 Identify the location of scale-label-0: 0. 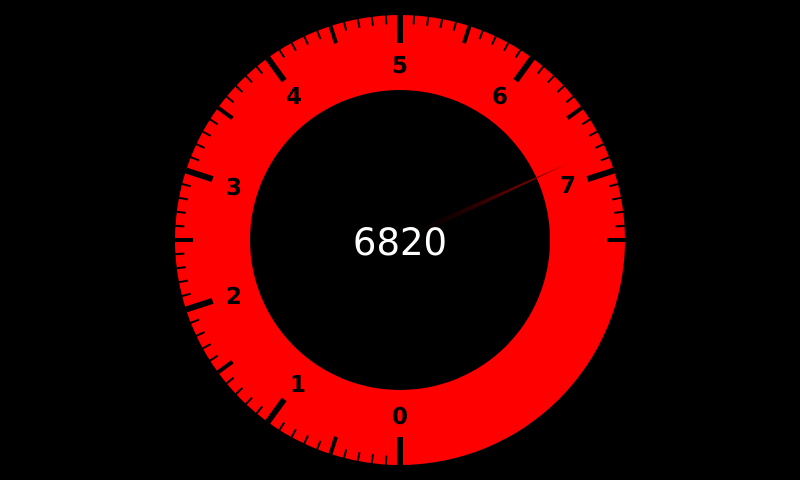
(400, 417).